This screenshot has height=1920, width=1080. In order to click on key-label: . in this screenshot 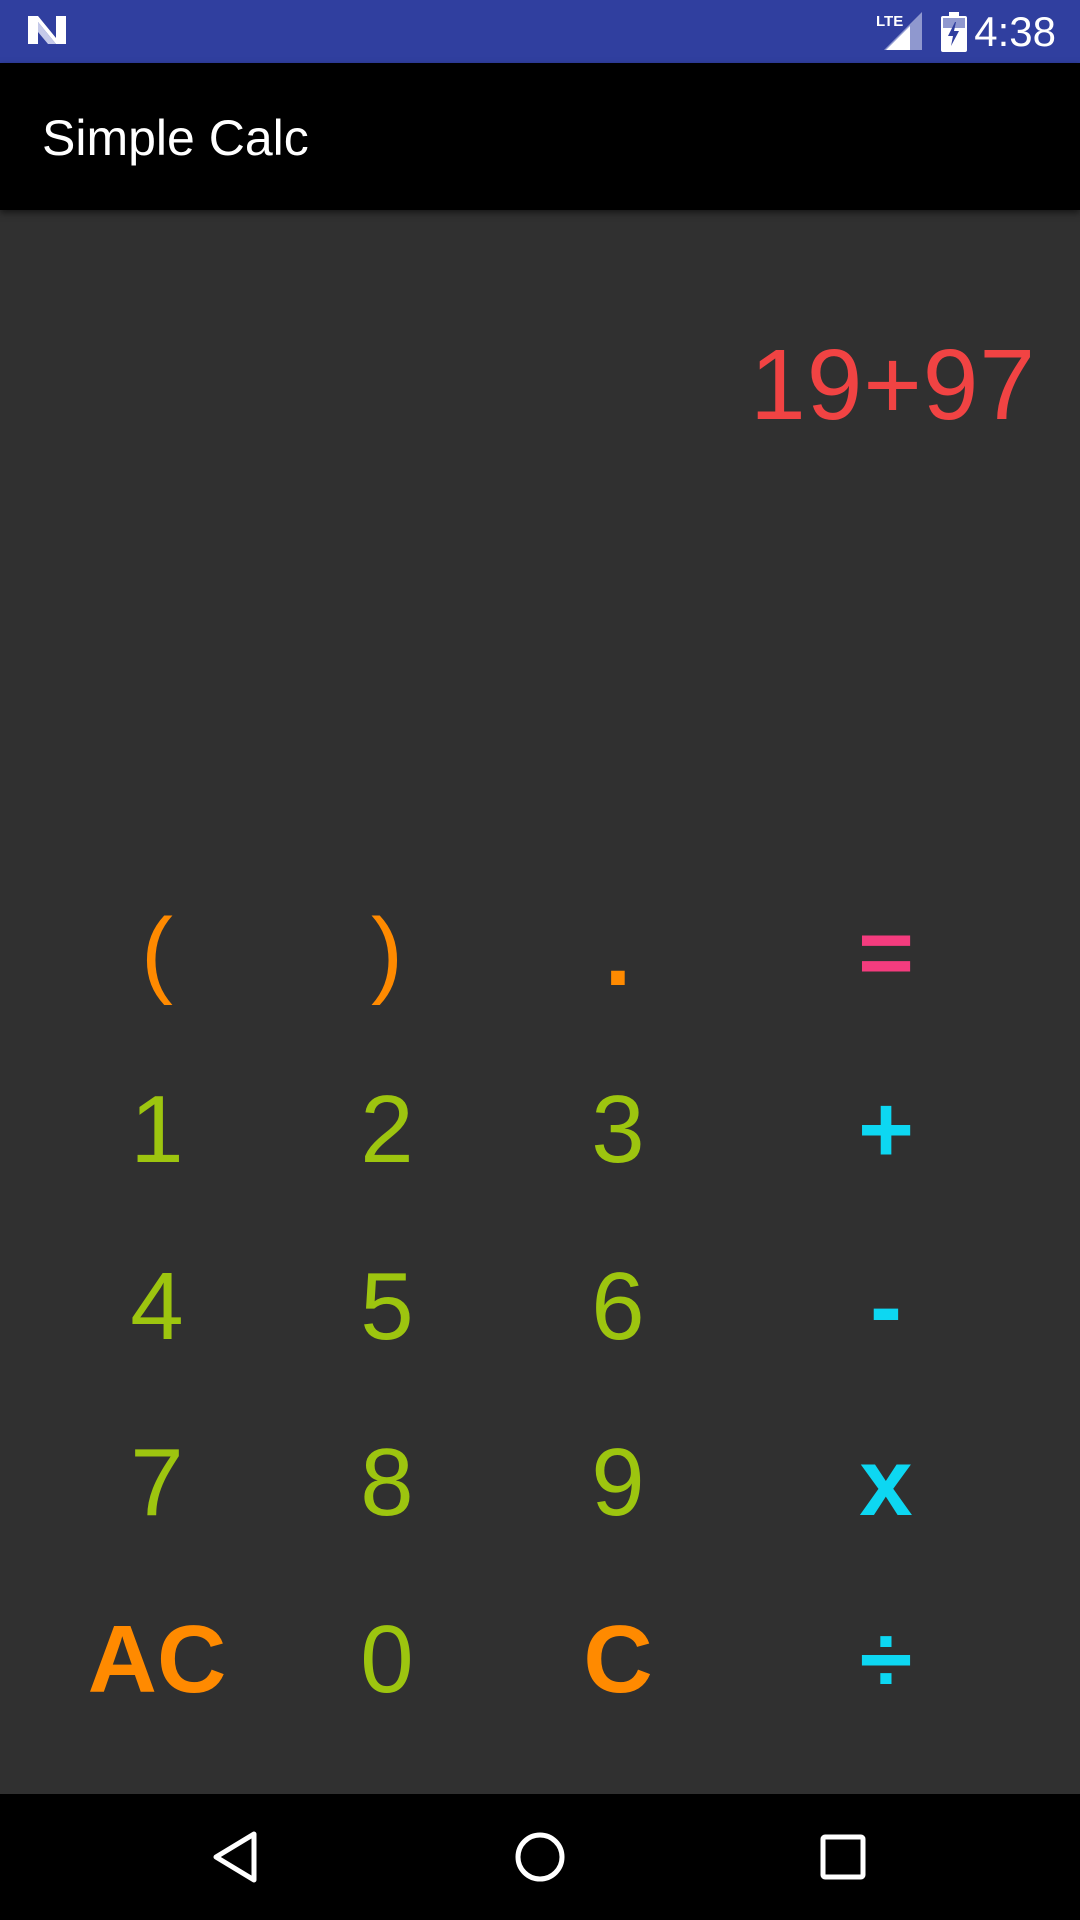, I will do `click(618, 952)`.